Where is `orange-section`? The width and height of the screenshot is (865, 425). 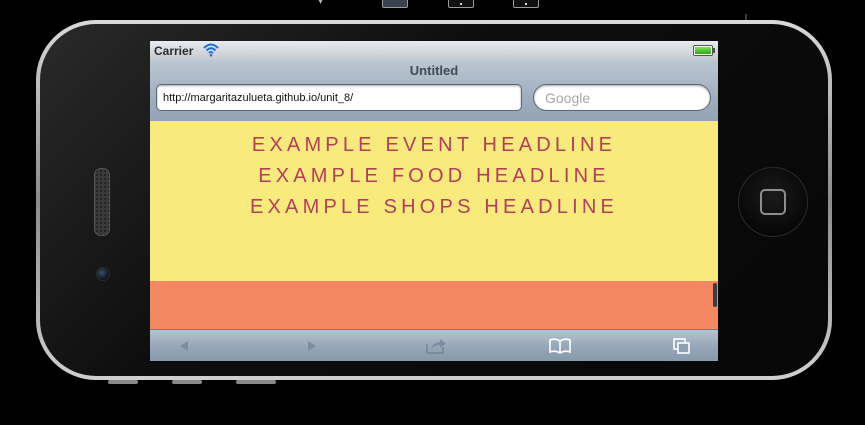 orange-section is located at coordinates (434, 305).